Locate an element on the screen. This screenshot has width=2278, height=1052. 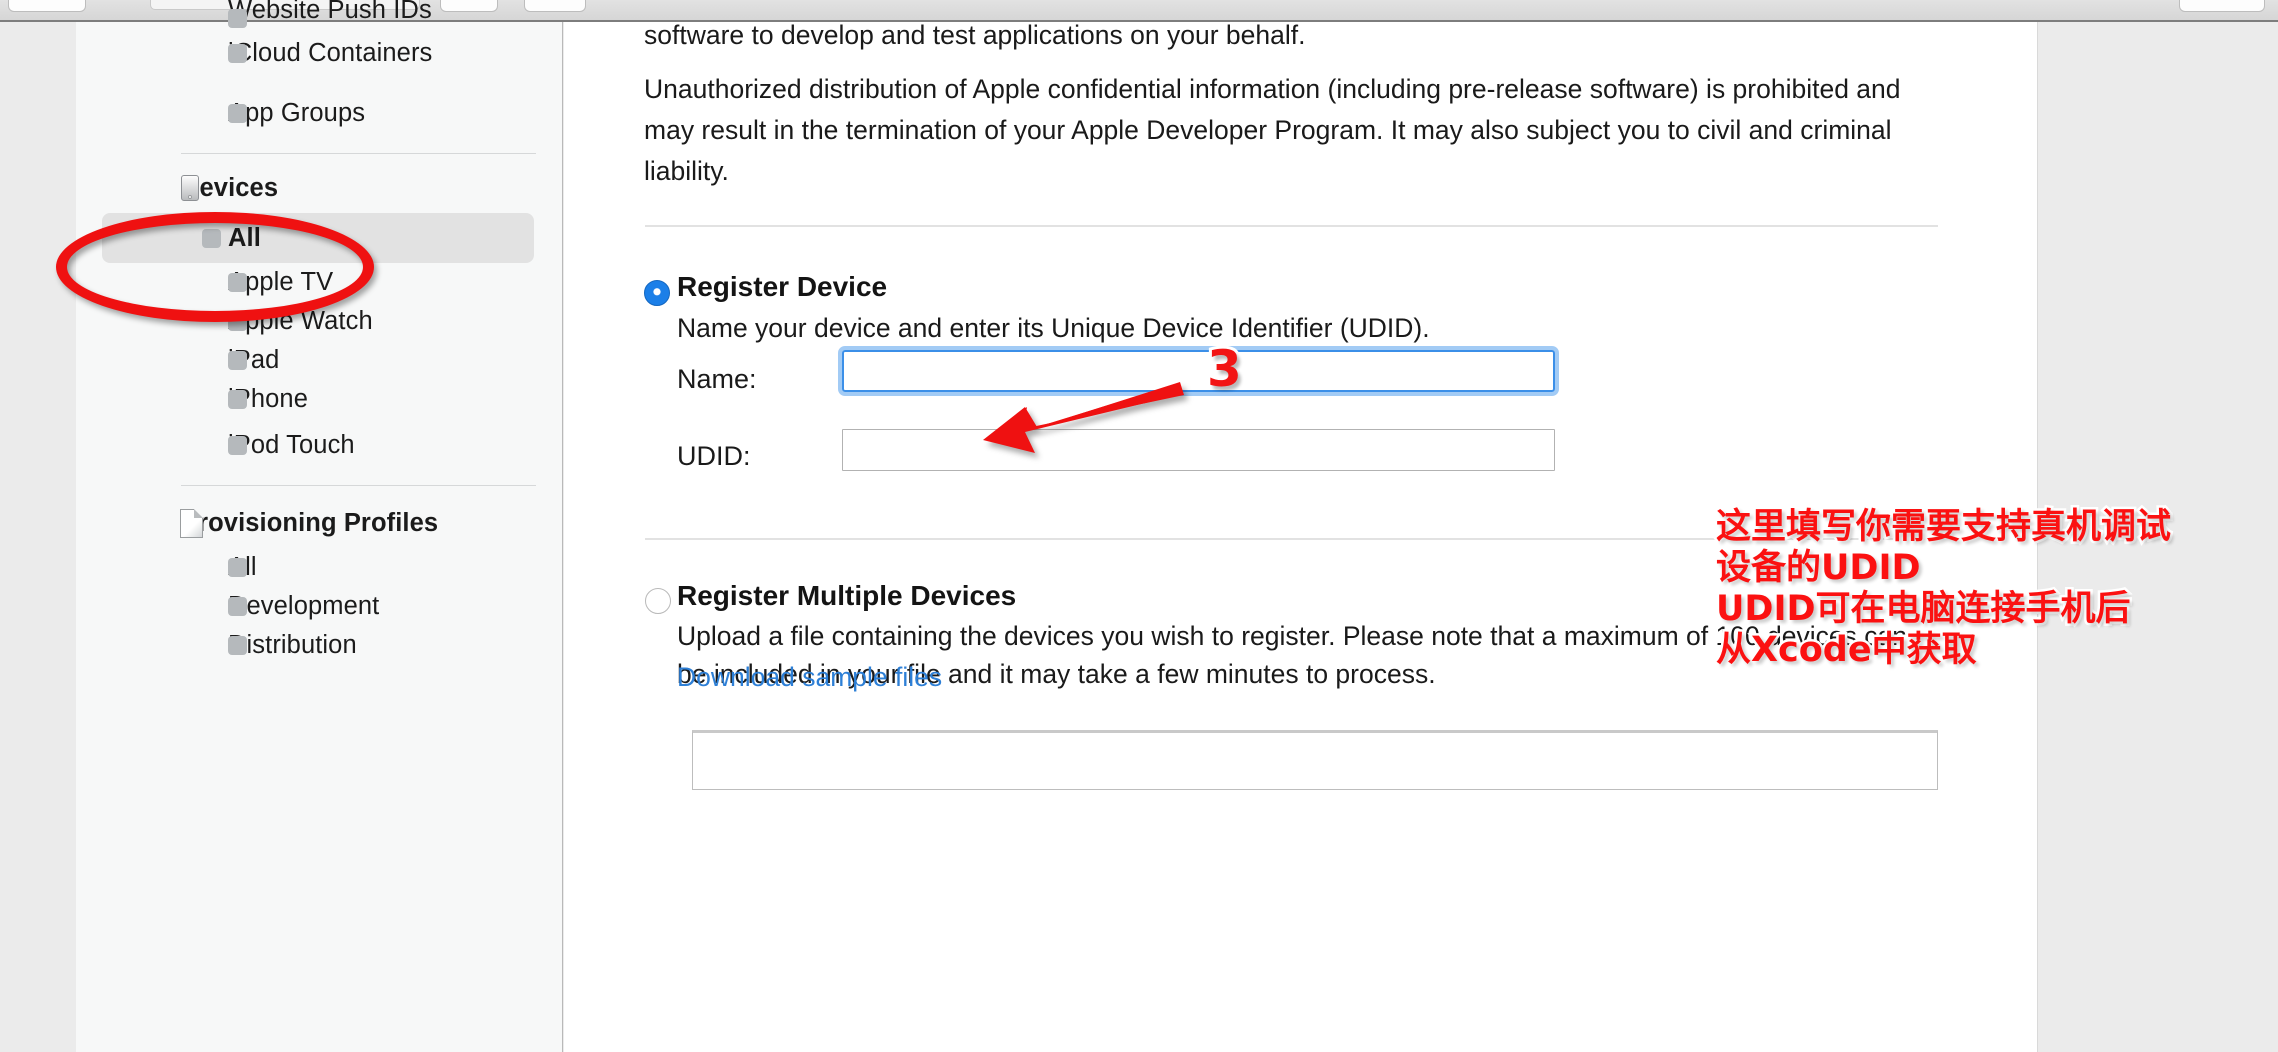
sidebar-item-label: Distribution is located at coordinates (292, 645).